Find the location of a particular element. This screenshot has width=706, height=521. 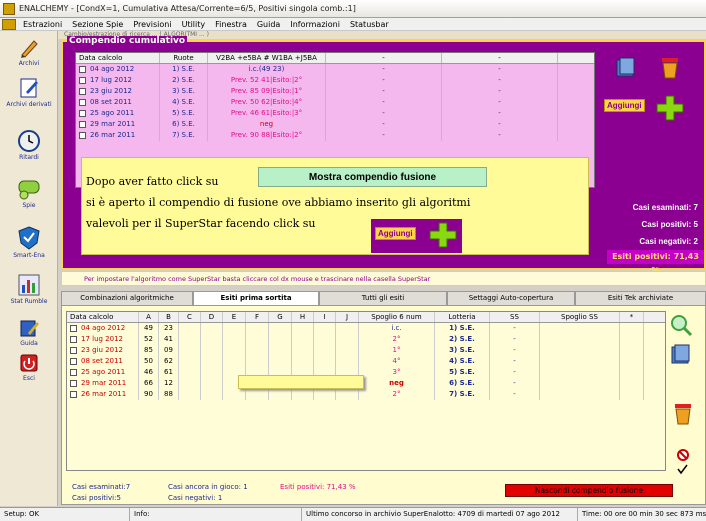

col-empty-2: - is located at coordinates (500, 58).